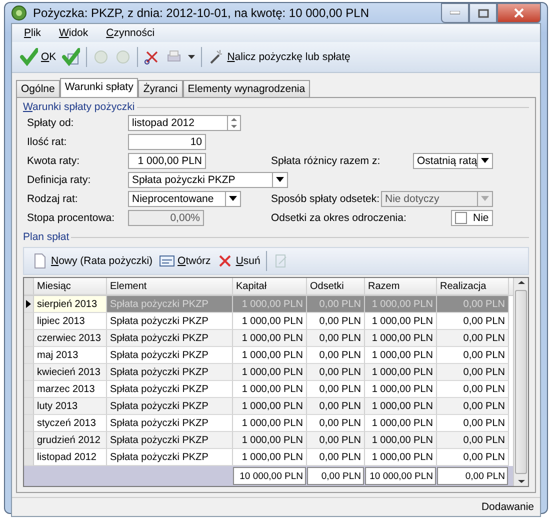 This screenshot has height=522, width=552. What do you see at coordinates (184, 122) in the screenshot?
I see `month-spin-field: listopad 2012` at bounding box center [184, 122].